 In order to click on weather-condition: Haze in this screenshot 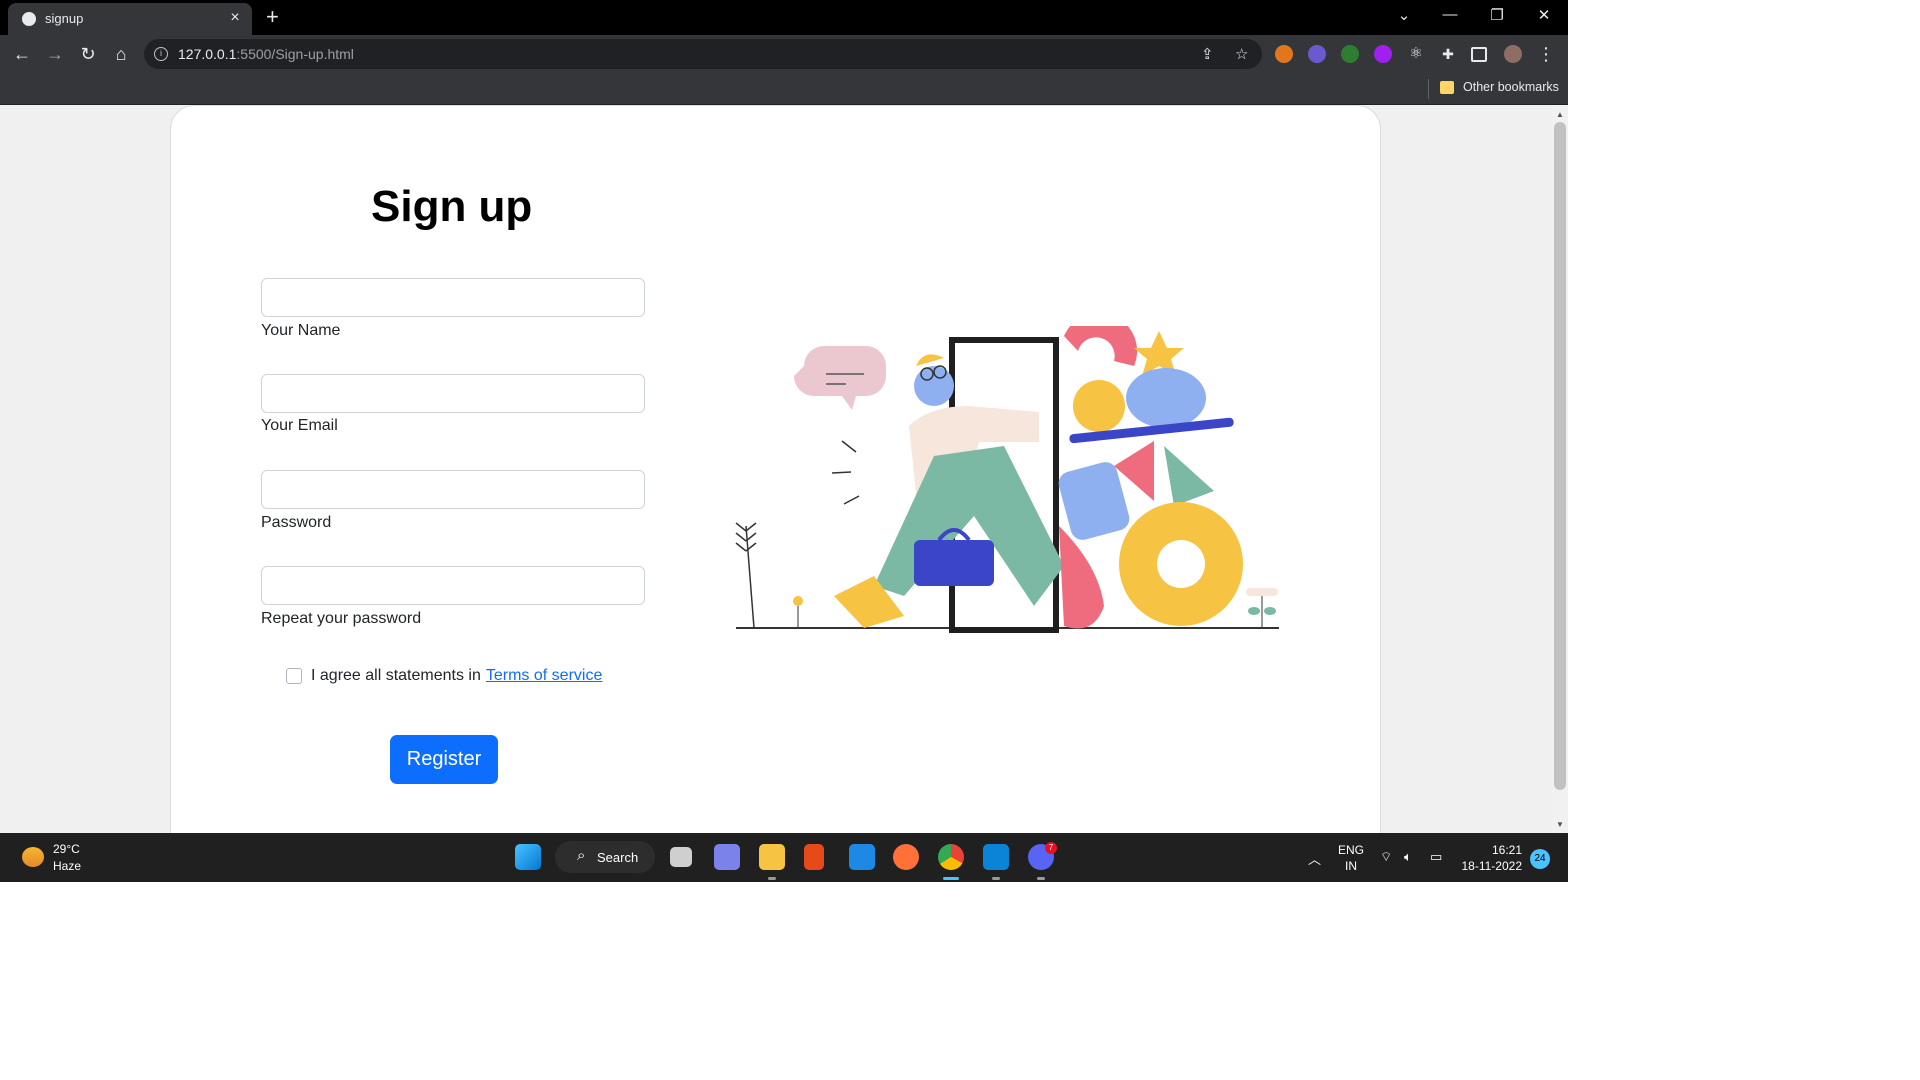, I will do `click(67, 866)`.